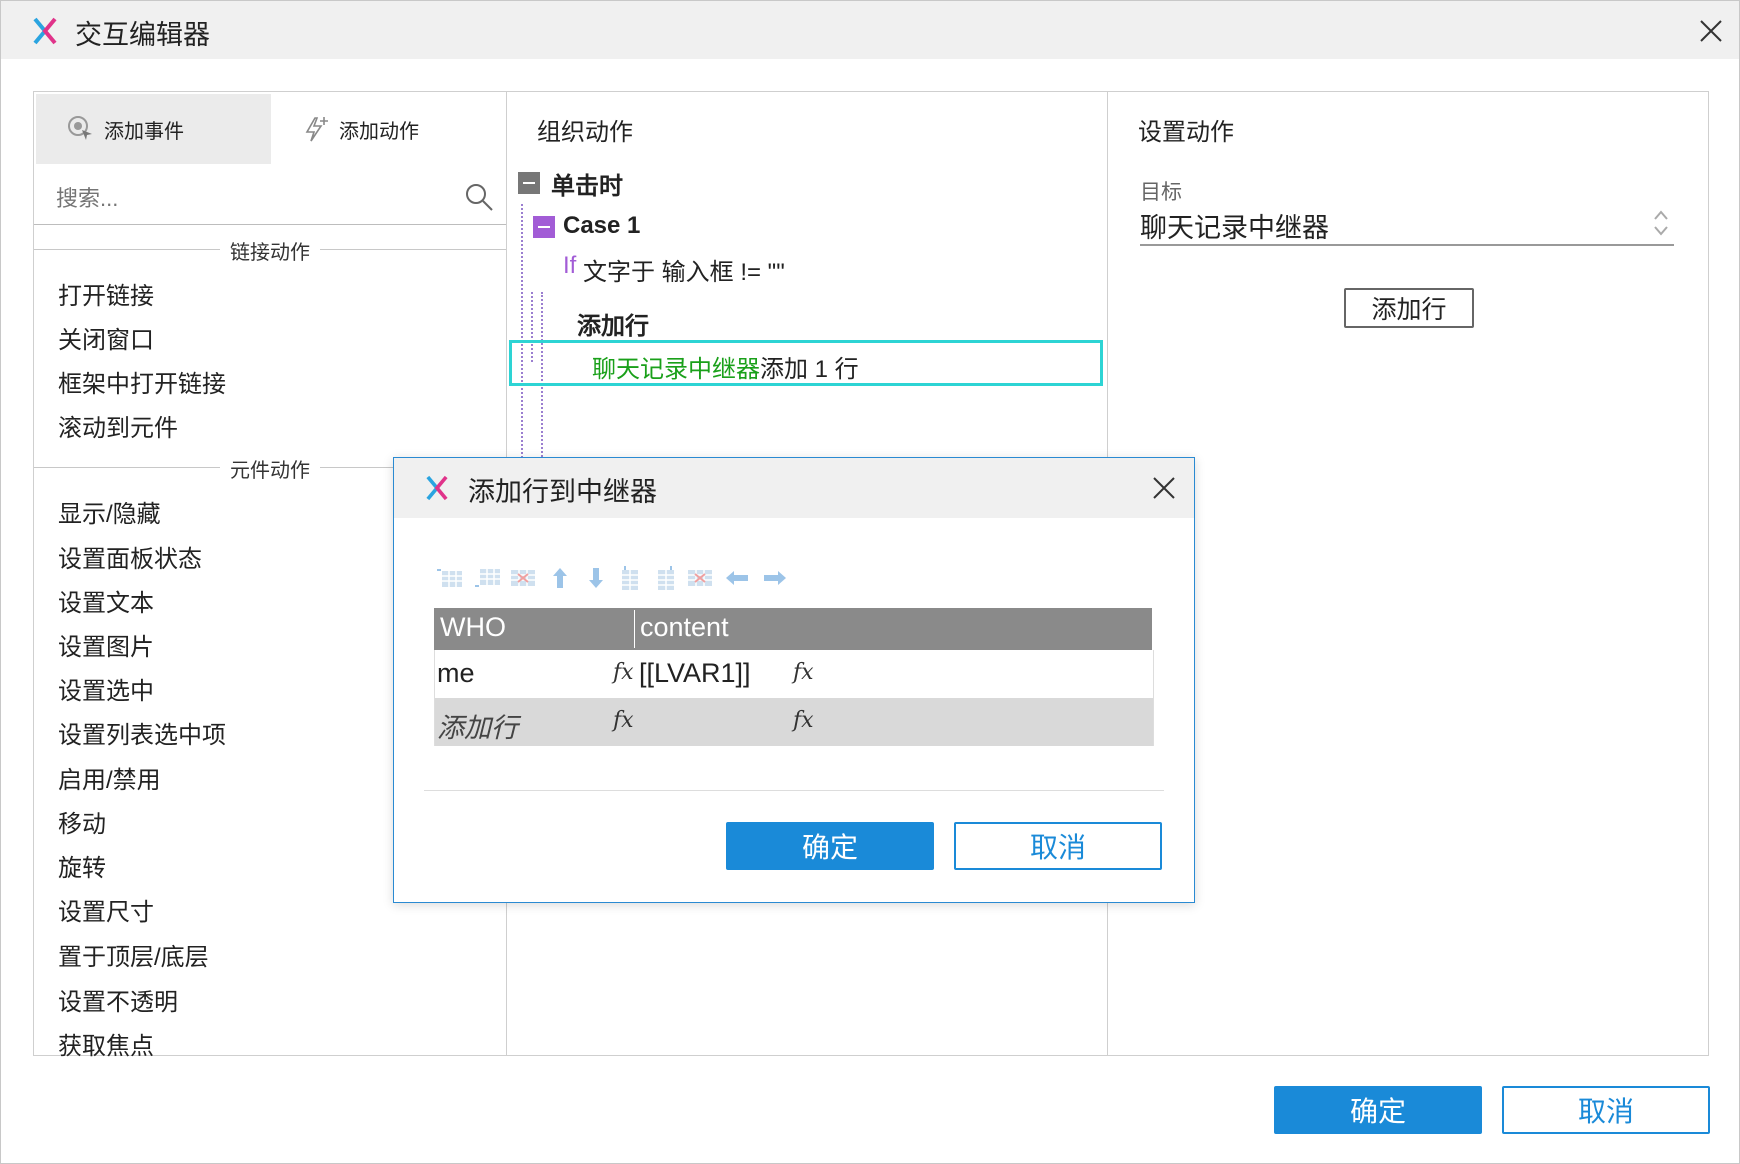  Describe the element at coordinates (587, 186) in the screenshot. I see `event-label: 单击时` at that location.